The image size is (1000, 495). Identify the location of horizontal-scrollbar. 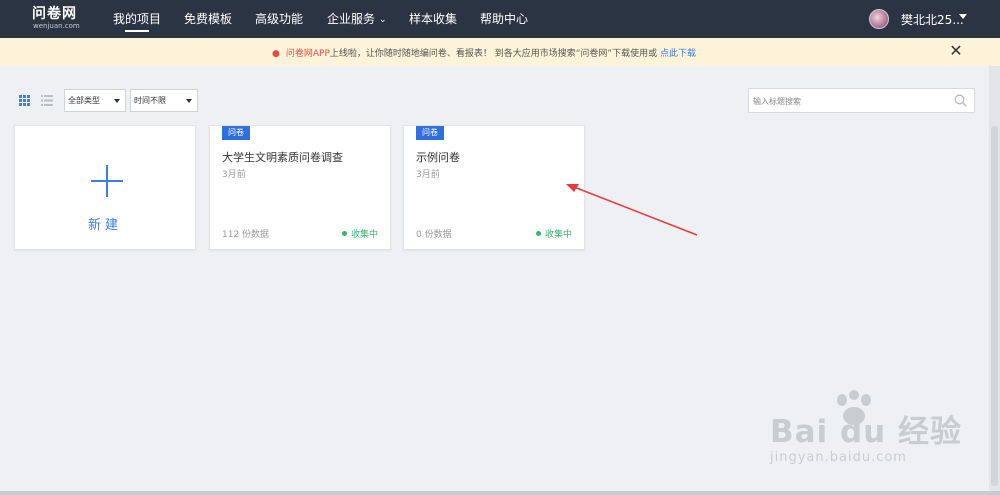
(500, 493).